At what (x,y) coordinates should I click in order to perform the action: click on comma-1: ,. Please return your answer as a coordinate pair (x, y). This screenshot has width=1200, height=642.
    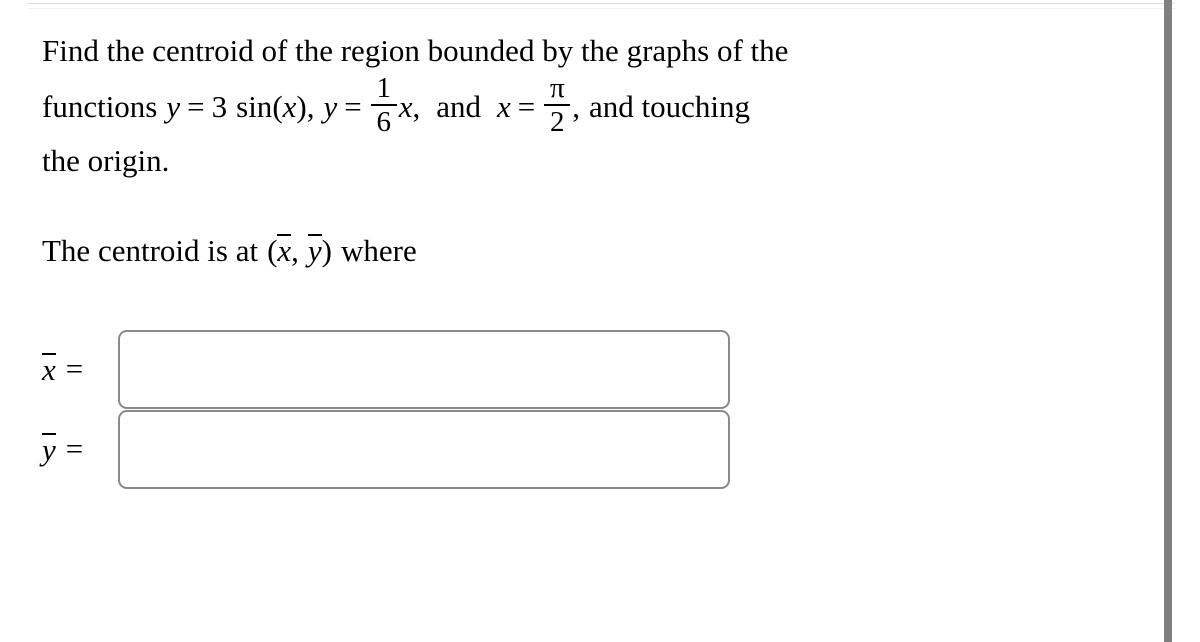
    Looking at the image, I should click on (310, 107).